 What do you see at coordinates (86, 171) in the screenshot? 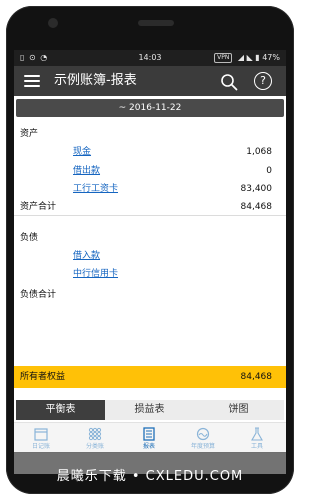
I see `asset-link-loans-out: 借出款` at bounding box center [86, 171].